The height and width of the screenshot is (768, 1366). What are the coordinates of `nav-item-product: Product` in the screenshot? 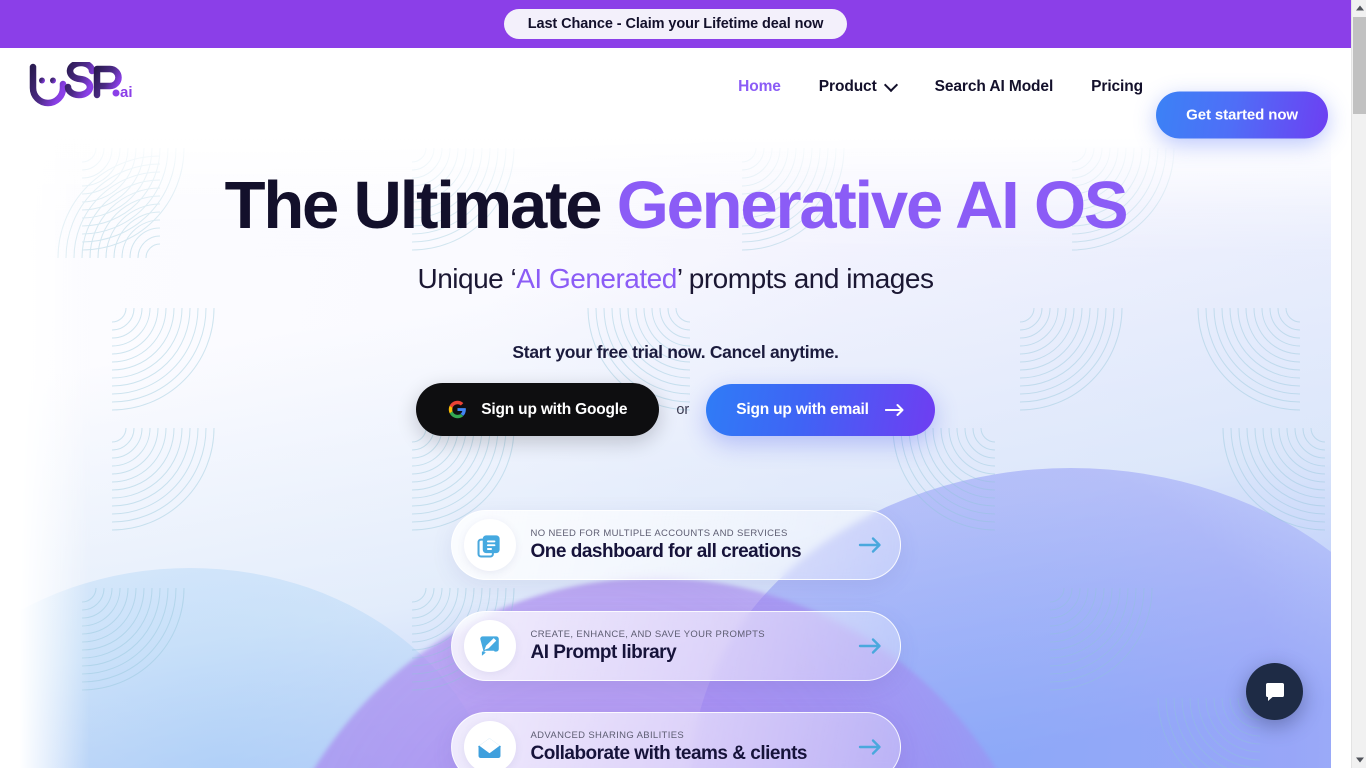 It's located at (858, 87).